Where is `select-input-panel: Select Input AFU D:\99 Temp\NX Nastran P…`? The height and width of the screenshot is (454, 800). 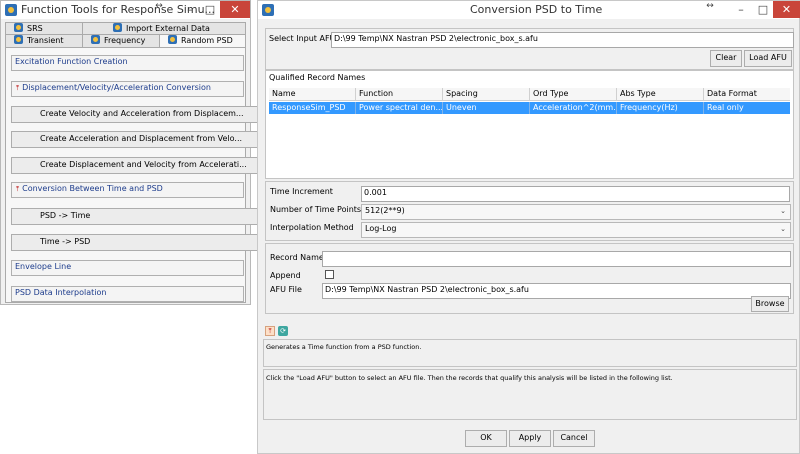 select-input-panel: Select Input AFU D:\99 Temp\NX Nastran P… is located at coordinates (529, 49).